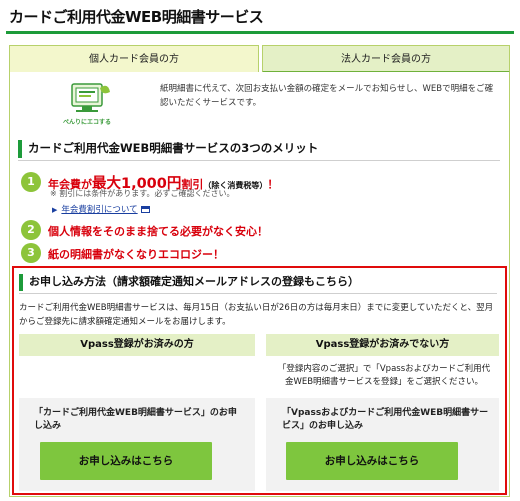  I want to click on apply-button-unregistered: お申し込みはこちら, so click(372, 461).